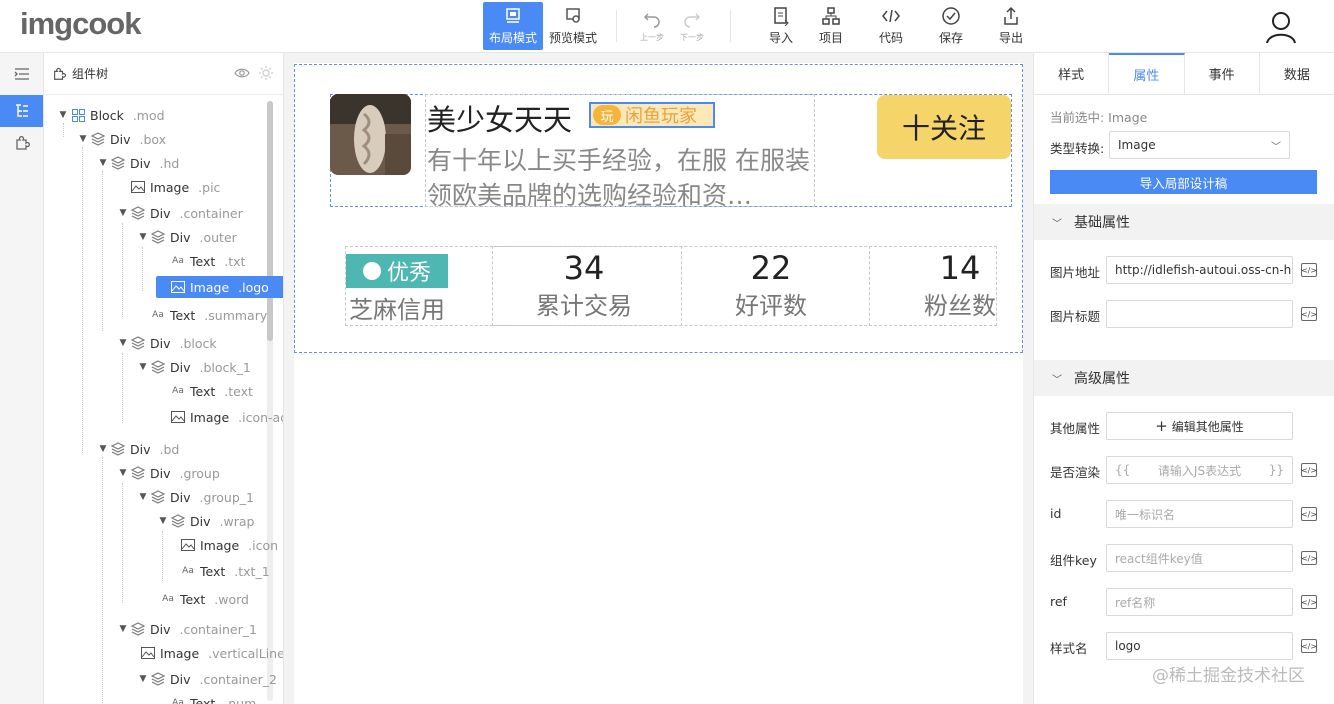  Describe the element at coordinates (1199, 602) in the screenshot. I see `ref-input: ref名称` at that location.